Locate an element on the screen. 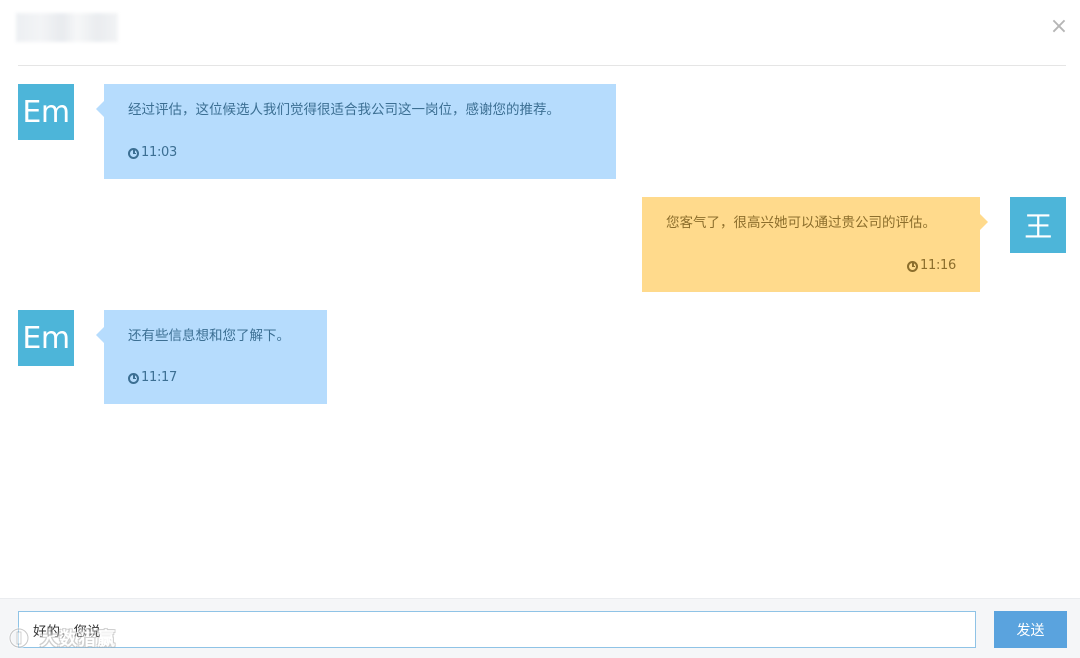 This screenshot has width=1080, height=658. message-text: 您客气了，很高兴她可以通过贵公司的评估。 is located at coordinates (801, 223).